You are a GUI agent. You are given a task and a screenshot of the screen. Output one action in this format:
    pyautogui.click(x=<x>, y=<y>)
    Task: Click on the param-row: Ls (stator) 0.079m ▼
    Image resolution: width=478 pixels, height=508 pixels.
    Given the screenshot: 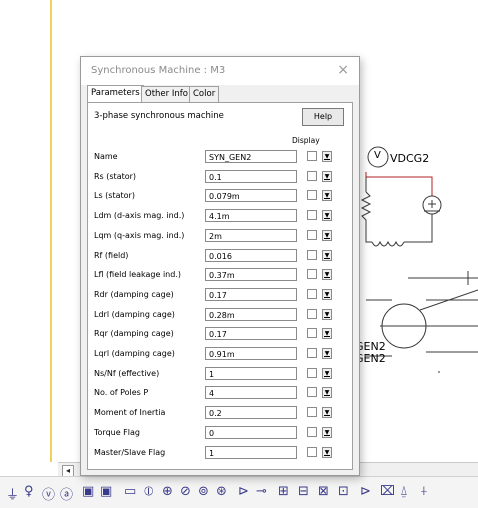 What is the action you would take?
    pyautogui.click(x=220, y=196)
    